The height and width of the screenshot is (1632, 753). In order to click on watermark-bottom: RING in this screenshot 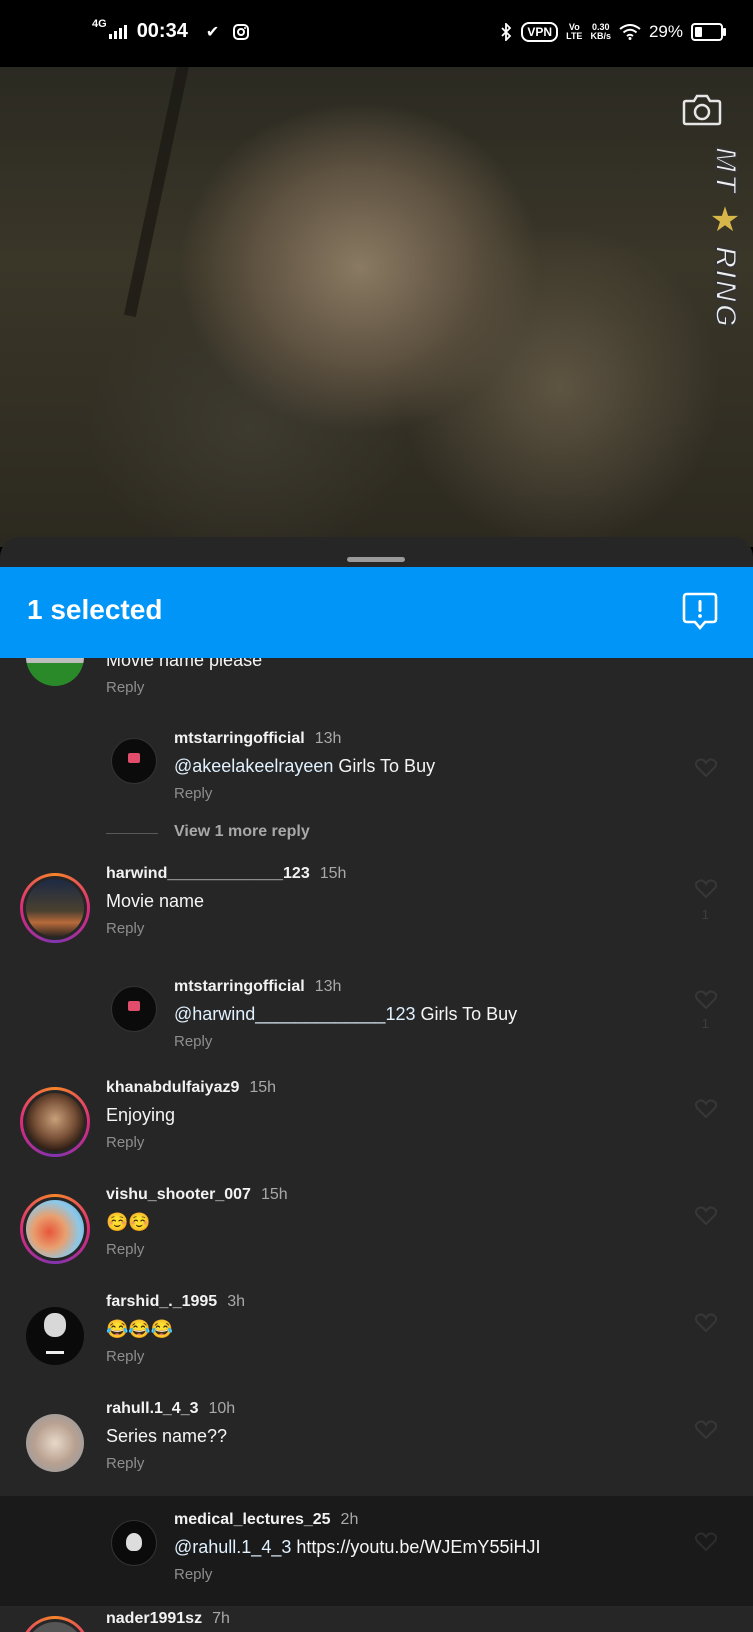, I will do `click(725, 287)`.